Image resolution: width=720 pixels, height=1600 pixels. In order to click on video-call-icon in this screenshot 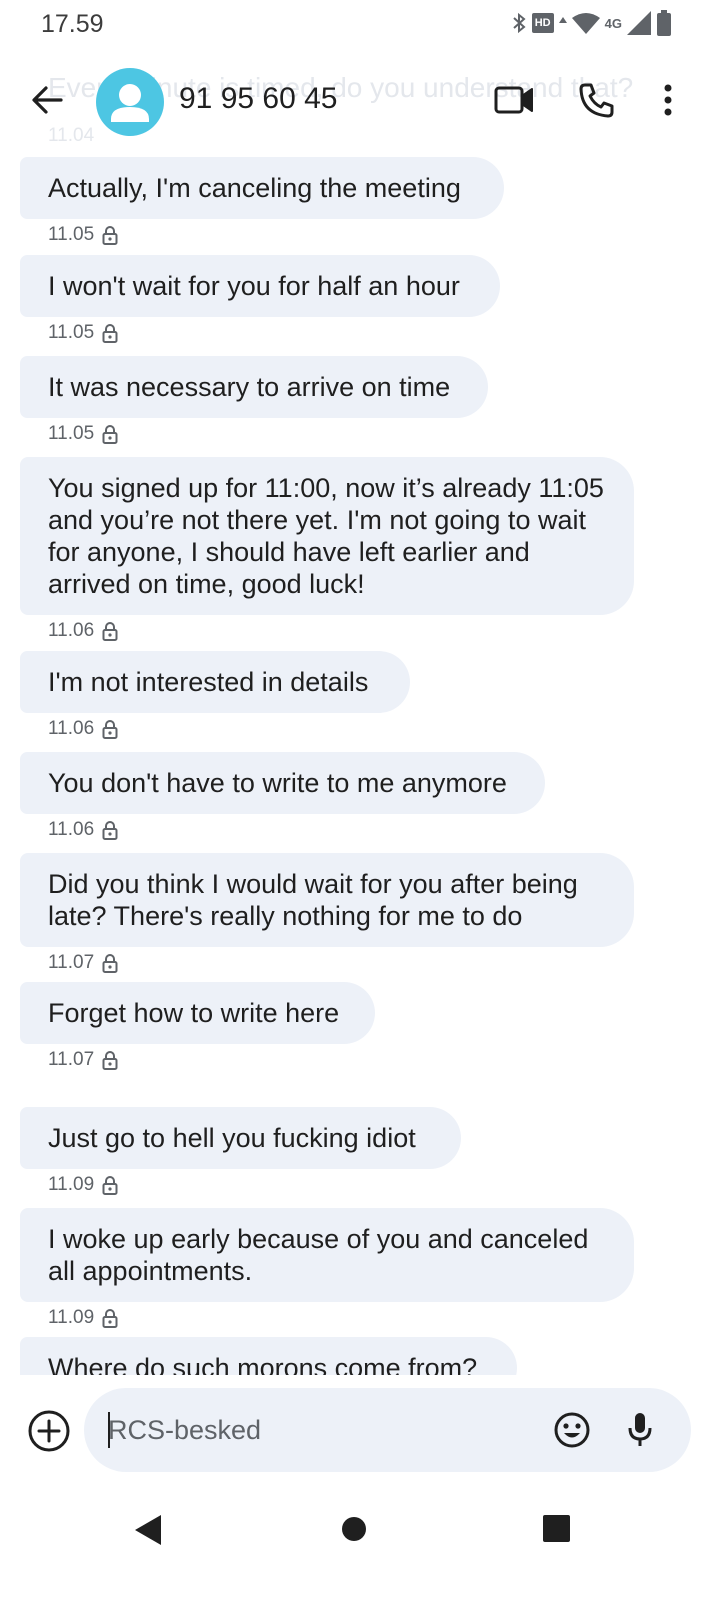, I will do `click(513, 100)`.